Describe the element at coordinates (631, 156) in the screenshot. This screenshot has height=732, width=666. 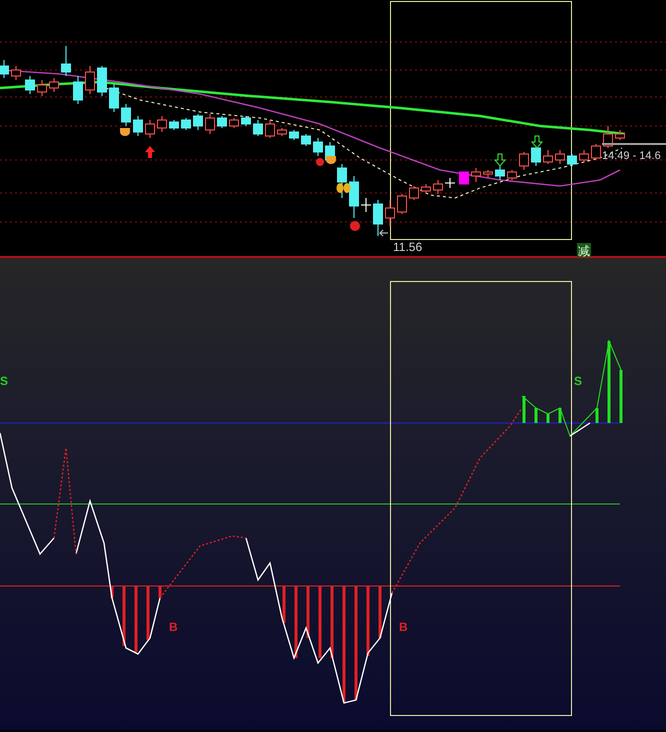
I see `price-range-label: 14:49 - 14.6` at that location.